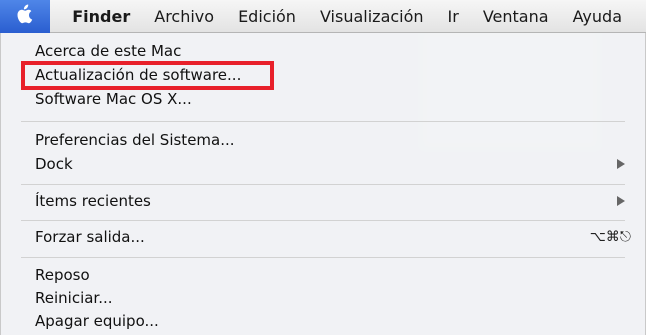 This screenshot has width=646, height=335. I want to click on menu-visualizacion: Visualización, so click(372, 16).